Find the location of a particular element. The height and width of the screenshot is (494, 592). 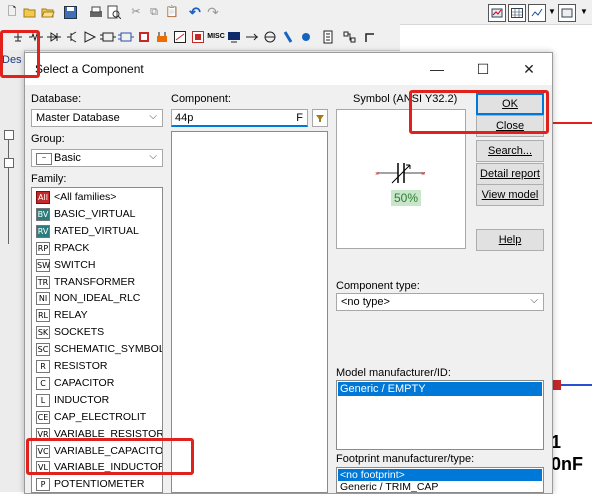

misc-label: MISC is located at coordinates (216, 36).